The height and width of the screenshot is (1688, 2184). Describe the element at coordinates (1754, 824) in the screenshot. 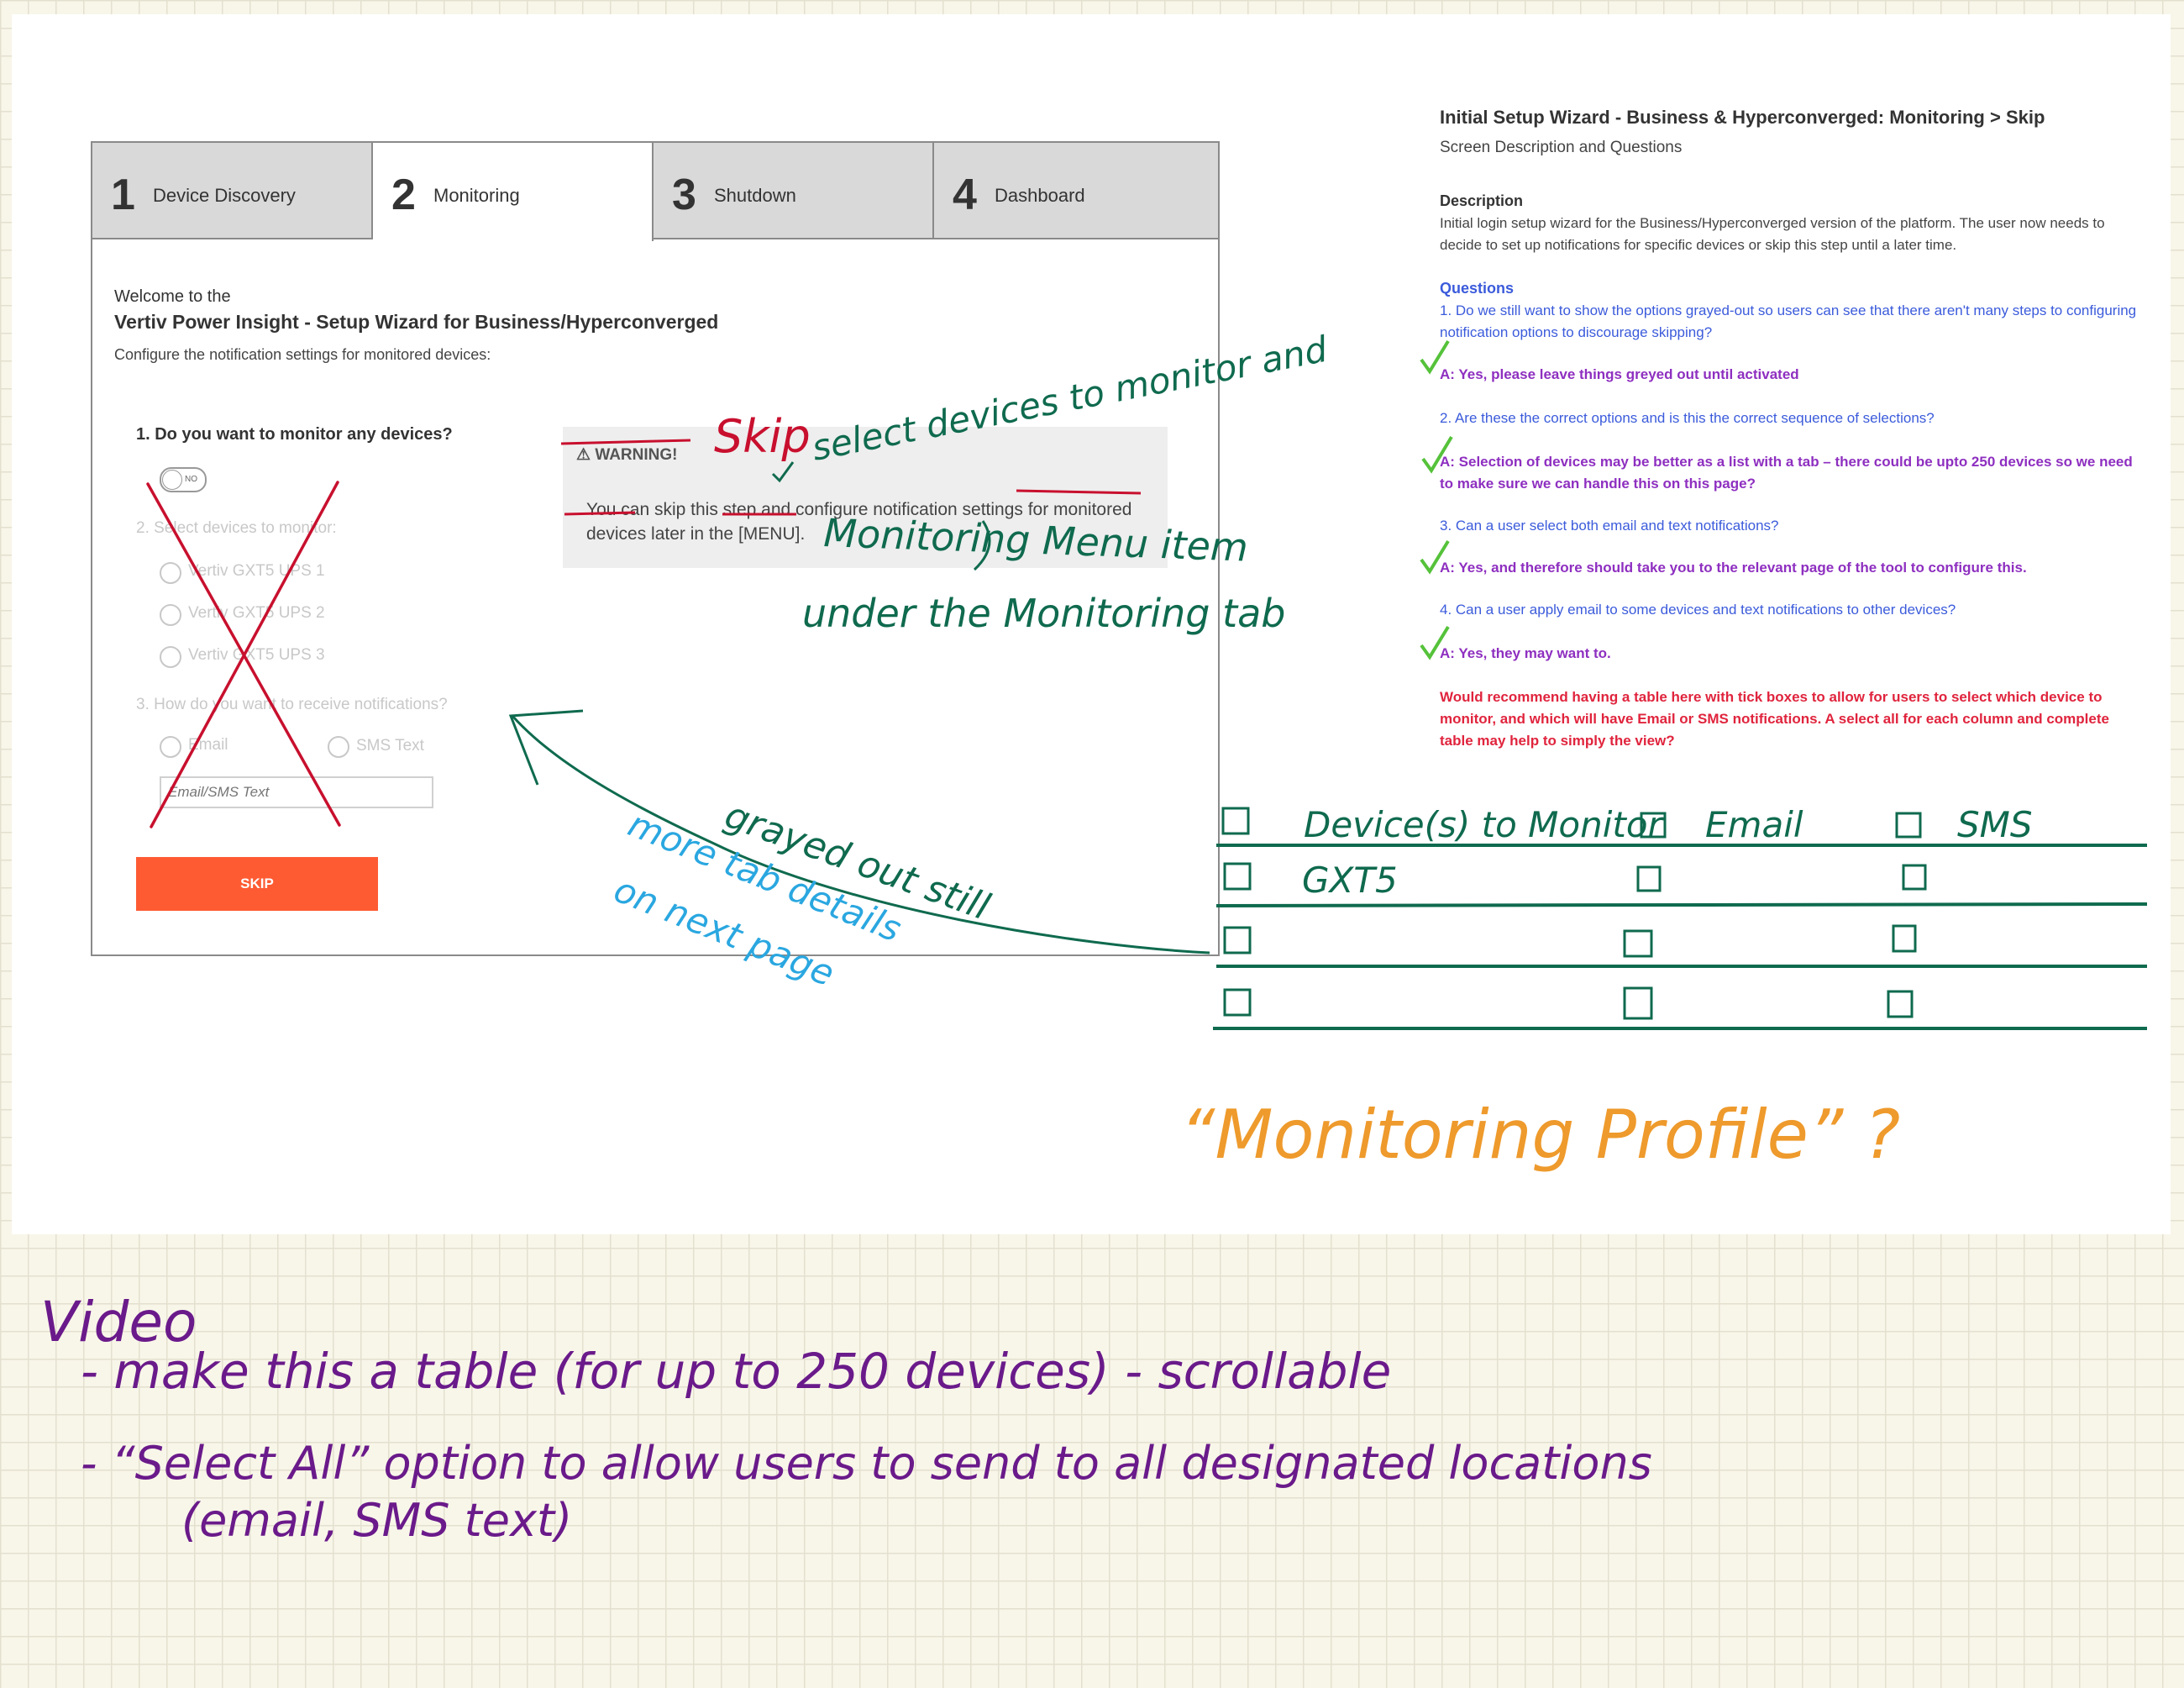

I see `table-header-email: Email` at that location.